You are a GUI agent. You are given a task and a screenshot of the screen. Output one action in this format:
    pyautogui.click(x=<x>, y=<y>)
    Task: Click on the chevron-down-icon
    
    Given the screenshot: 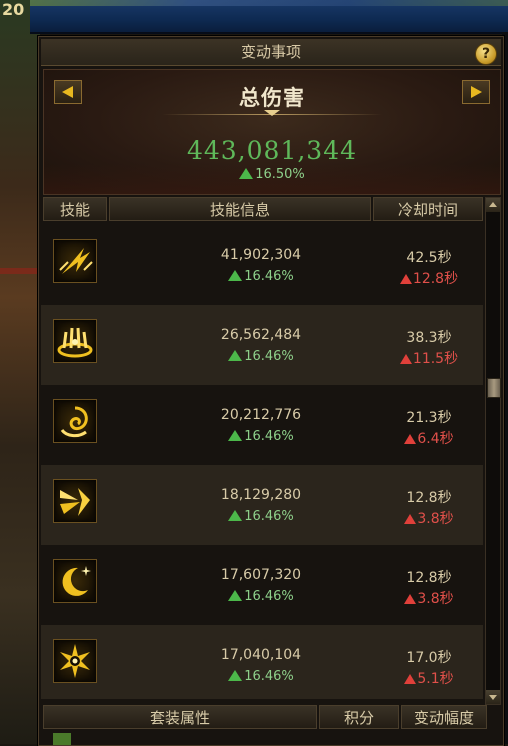 What is the action you would take?
    pyautogui.click(x=493, y=697)
    